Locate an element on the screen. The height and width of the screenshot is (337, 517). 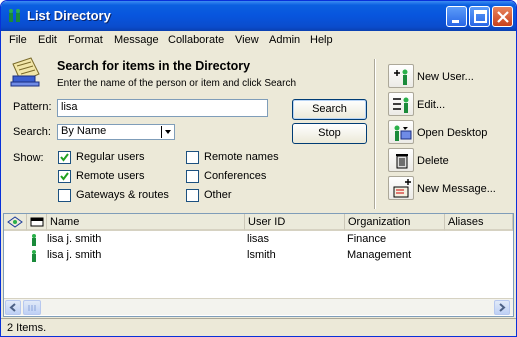
panel-divider is located at coordinates (375, 134).